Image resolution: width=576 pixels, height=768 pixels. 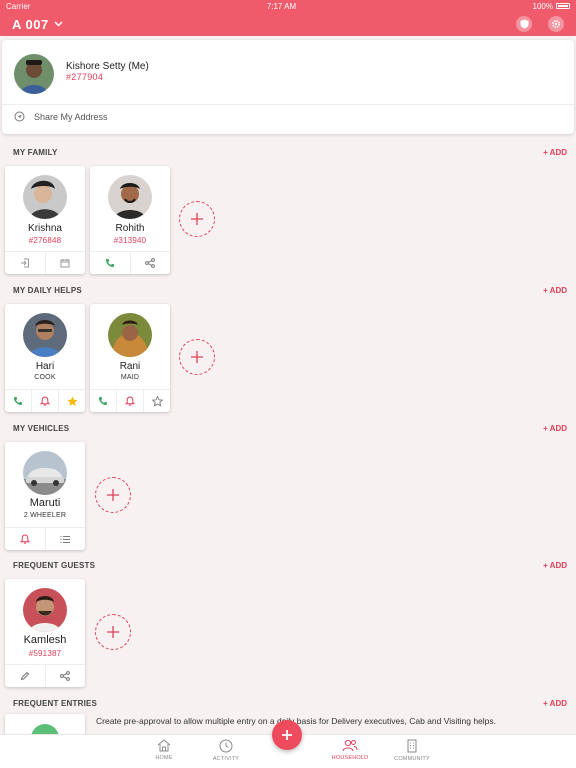 What do you see at coordinates (555, 703) in the screenshot?
I see `add-entry-button: + ADD` at bounding box center [555, 703].